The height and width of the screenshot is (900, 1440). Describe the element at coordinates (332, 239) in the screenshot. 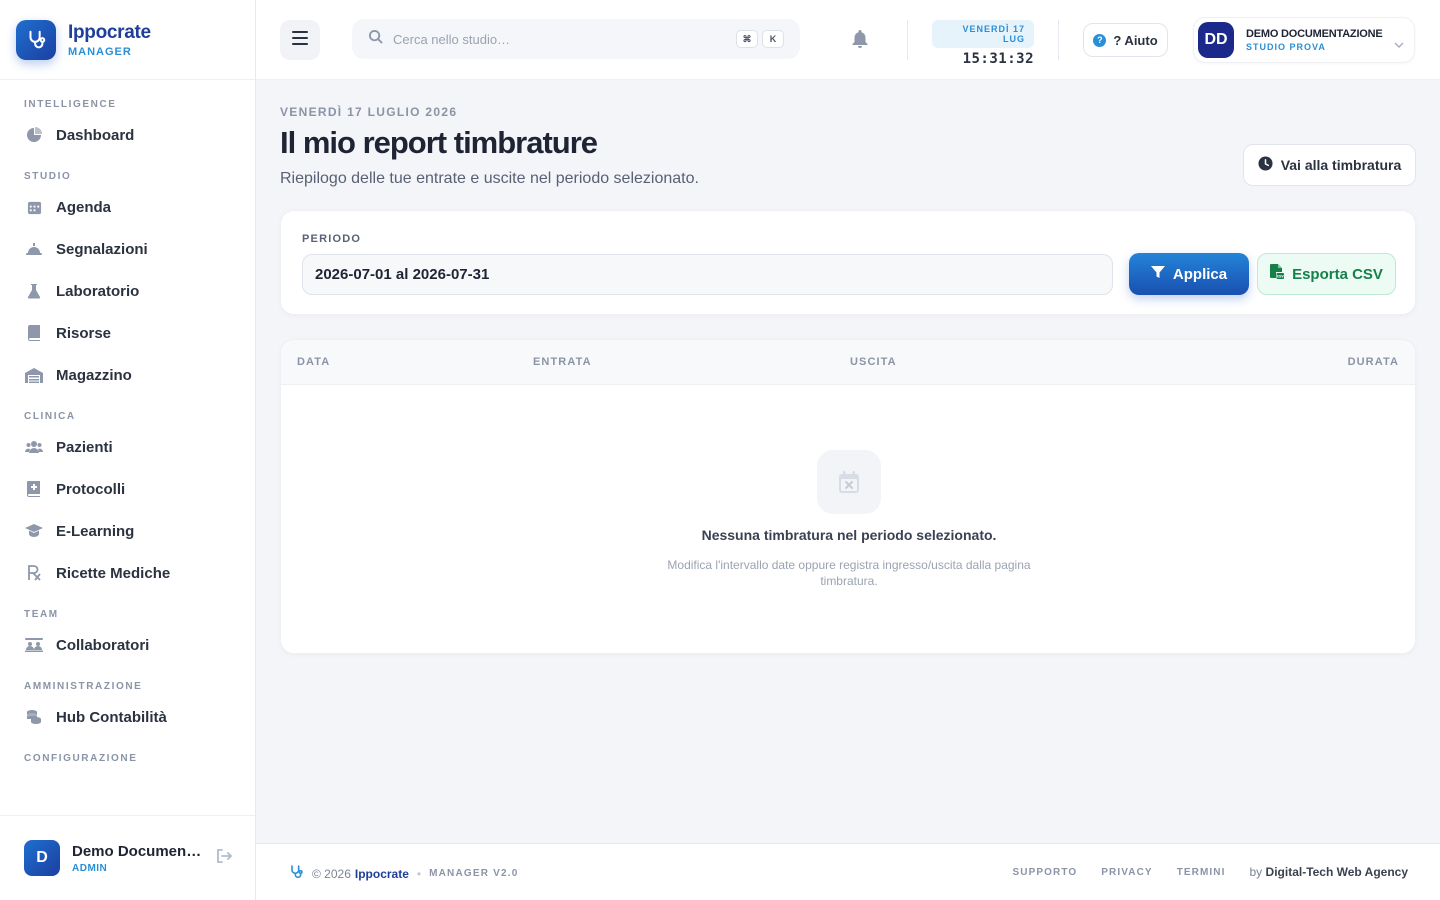

I see `period-label: PERIODO` at that location.